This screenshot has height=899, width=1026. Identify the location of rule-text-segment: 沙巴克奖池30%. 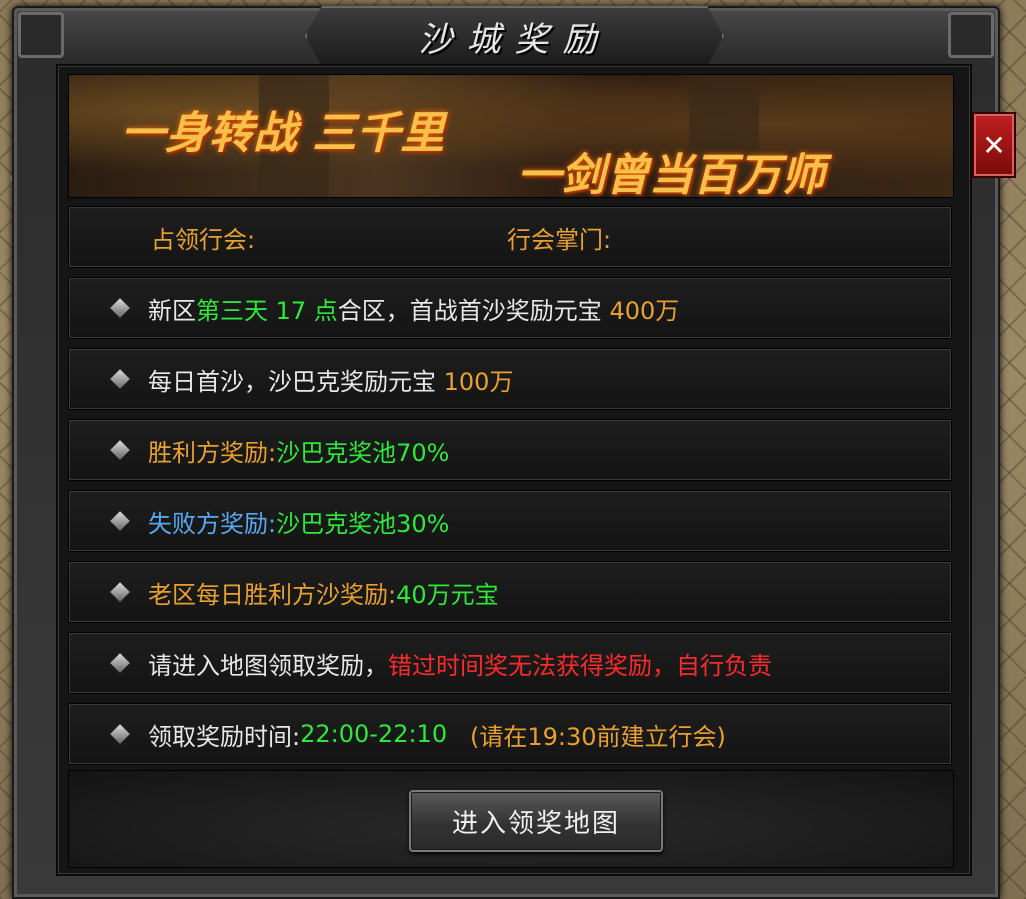
(363, 523).